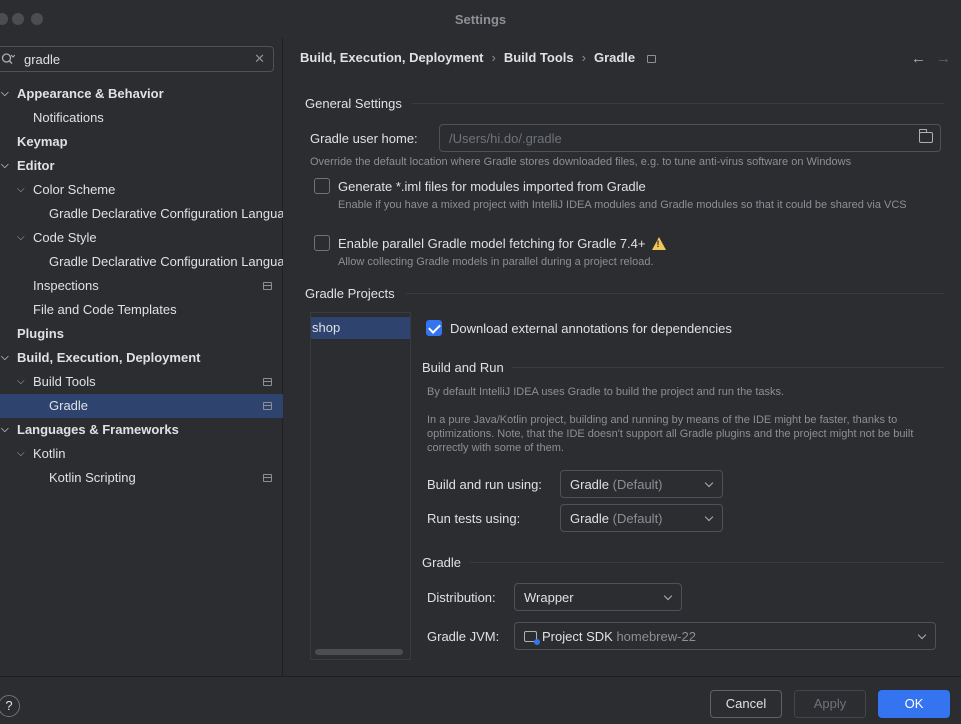 The height and width of the screenshot is (724, 961). What do you see at coordinates (480, 700) in the screenshot?
I see `dialog-button-bar: ? Cancel Apply OK` at bounding box center [480, 700].